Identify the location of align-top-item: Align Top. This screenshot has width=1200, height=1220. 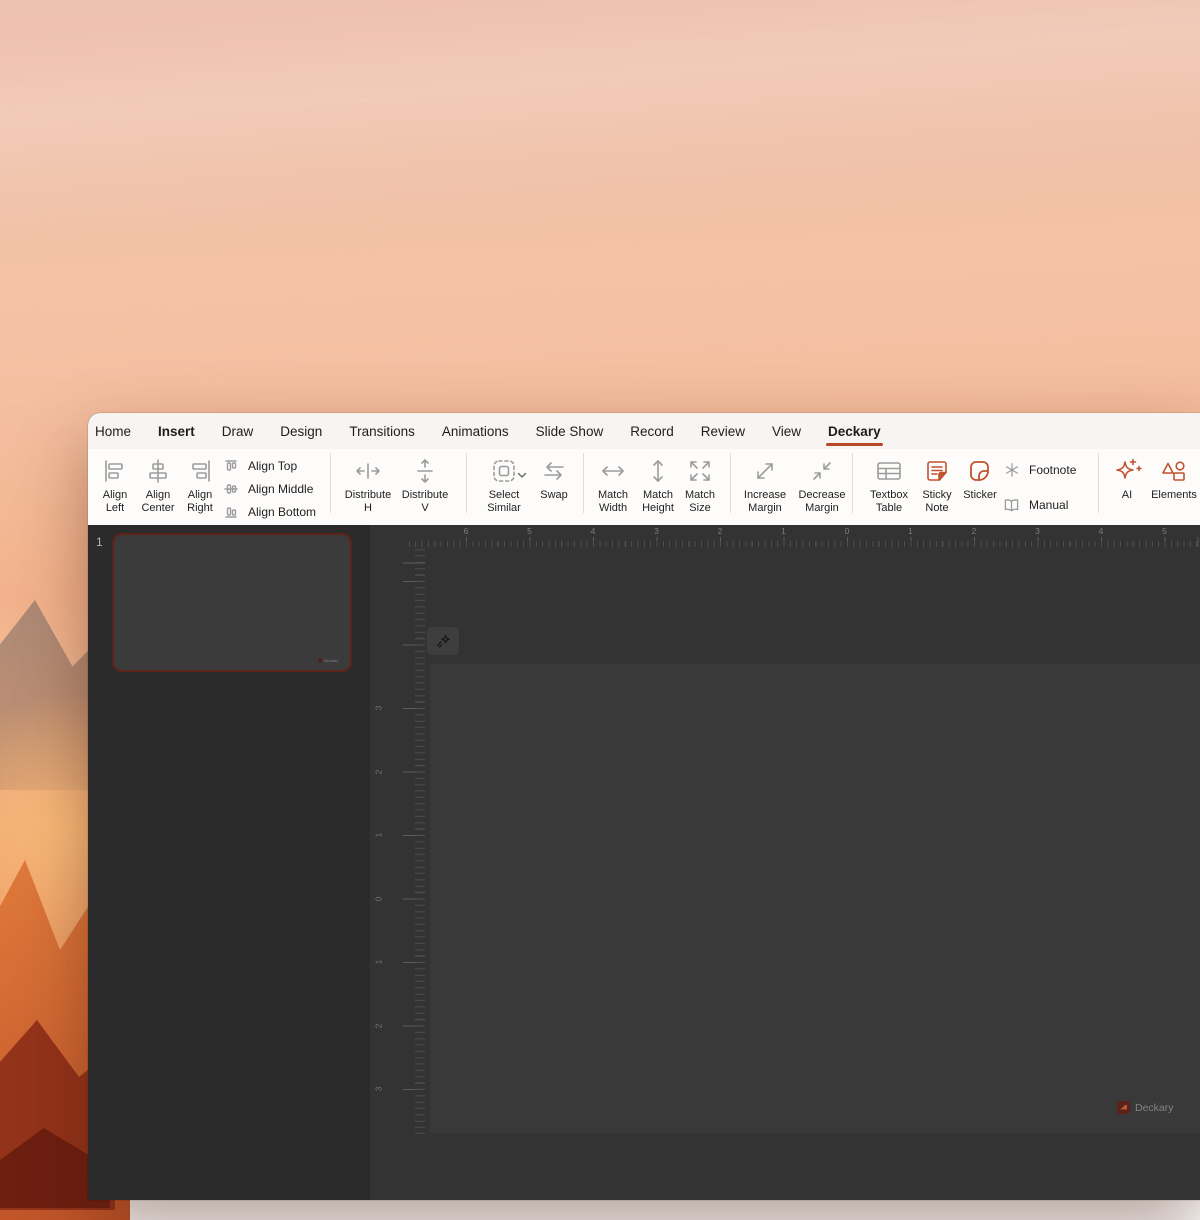
(274, 465).